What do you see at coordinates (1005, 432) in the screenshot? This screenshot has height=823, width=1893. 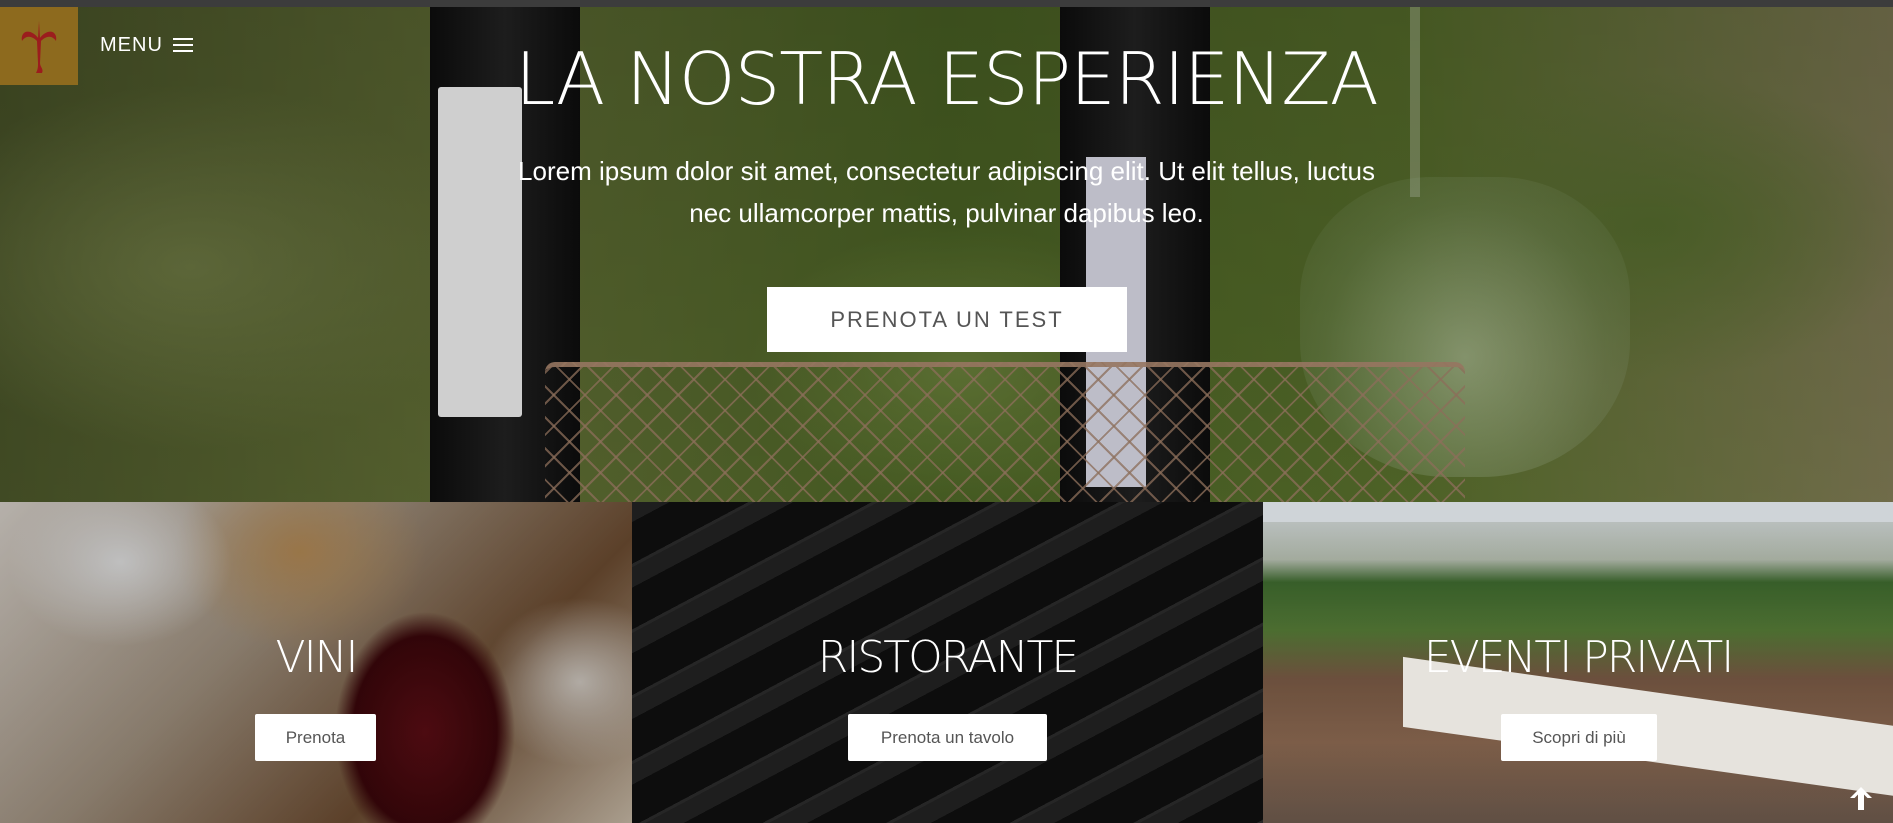 I see `hero-basket-image` at bounding box center [1005, 432].